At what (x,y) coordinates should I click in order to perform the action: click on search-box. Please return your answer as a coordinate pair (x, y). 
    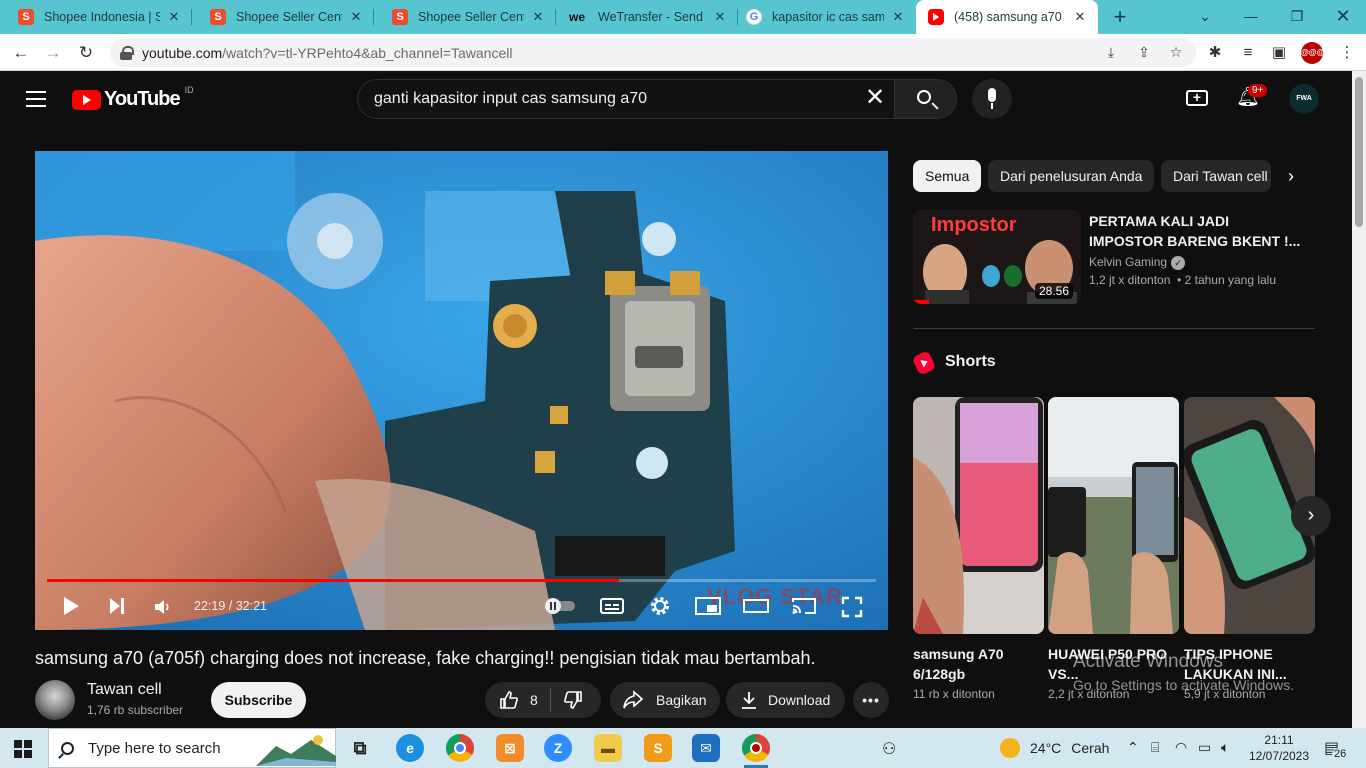
    Looking at the image, I should click on (626, 99).